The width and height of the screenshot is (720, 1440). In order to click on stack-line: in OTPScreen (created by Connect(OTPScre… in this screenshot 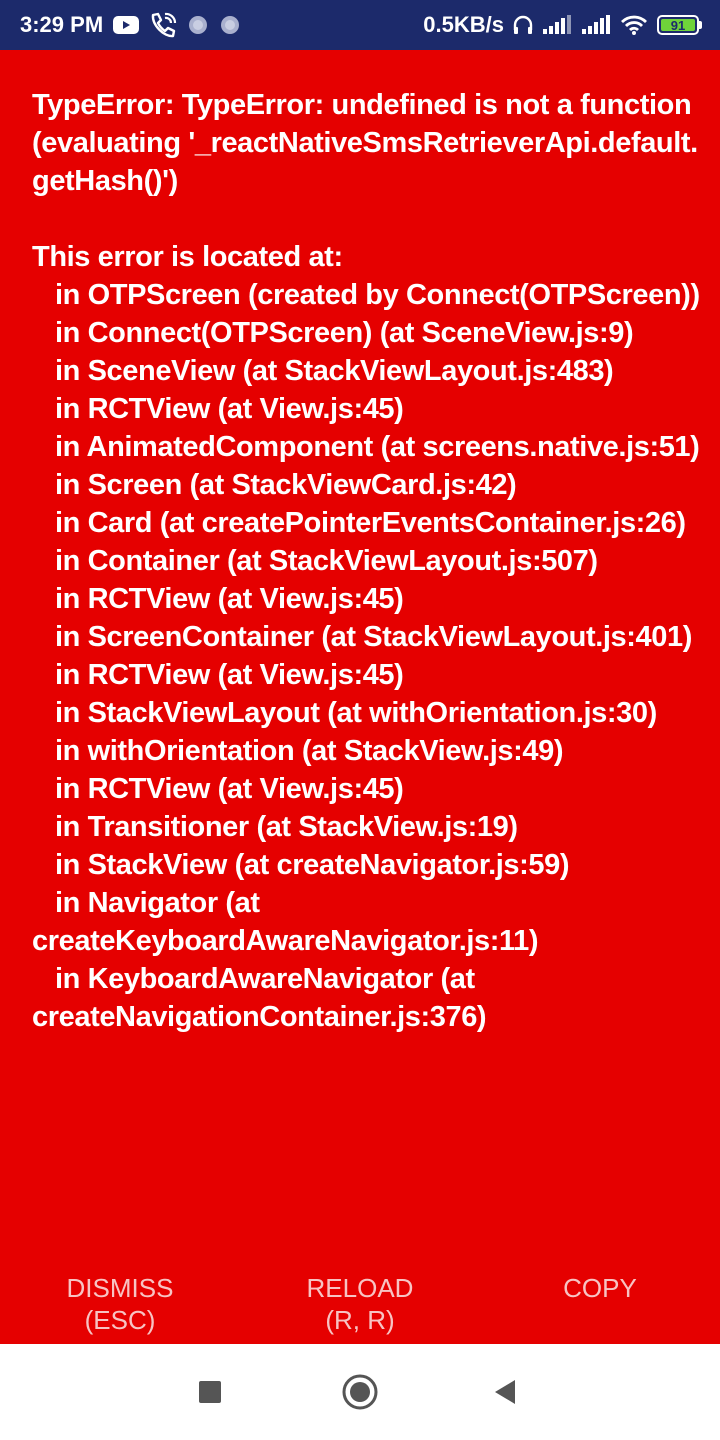, I will do `click(366, 295)`.